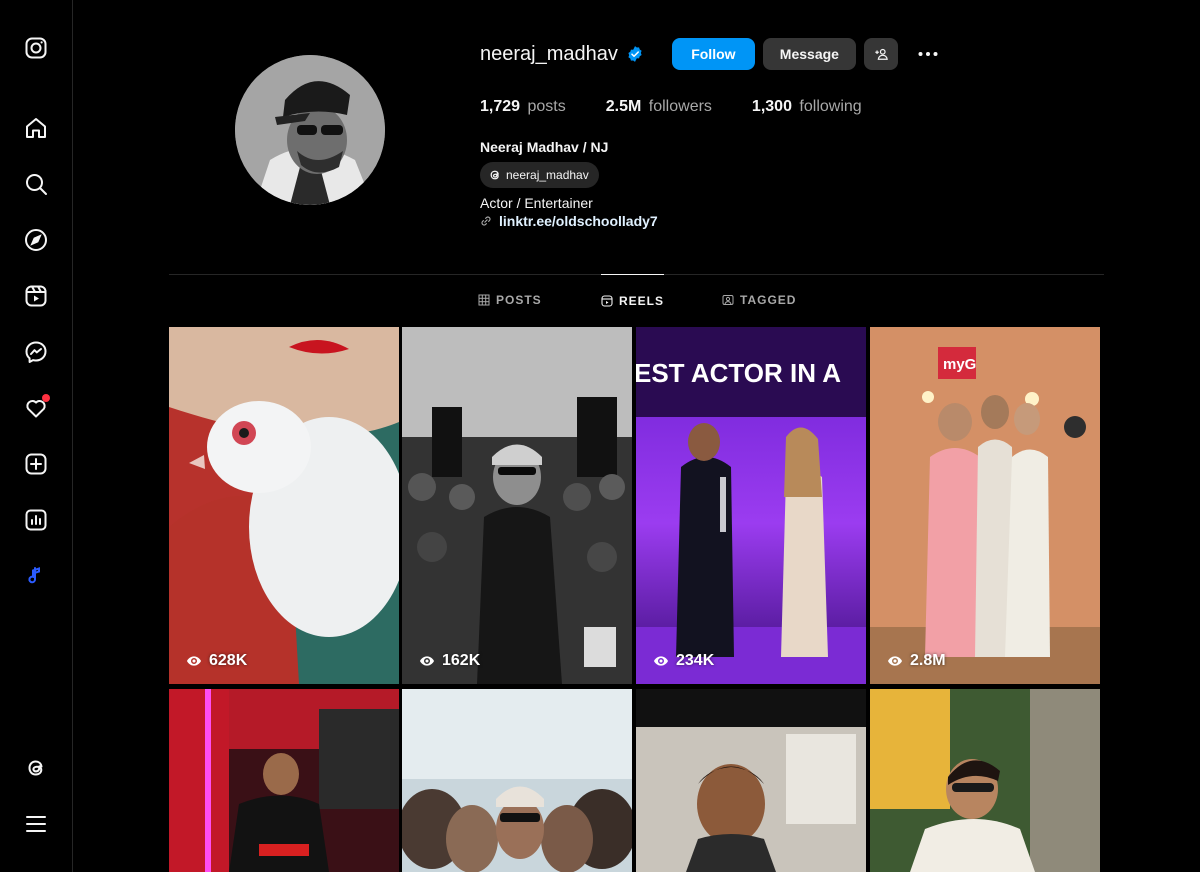  I want to click on full-name: Neeraj Madhav / NJ, so click(544, 147).